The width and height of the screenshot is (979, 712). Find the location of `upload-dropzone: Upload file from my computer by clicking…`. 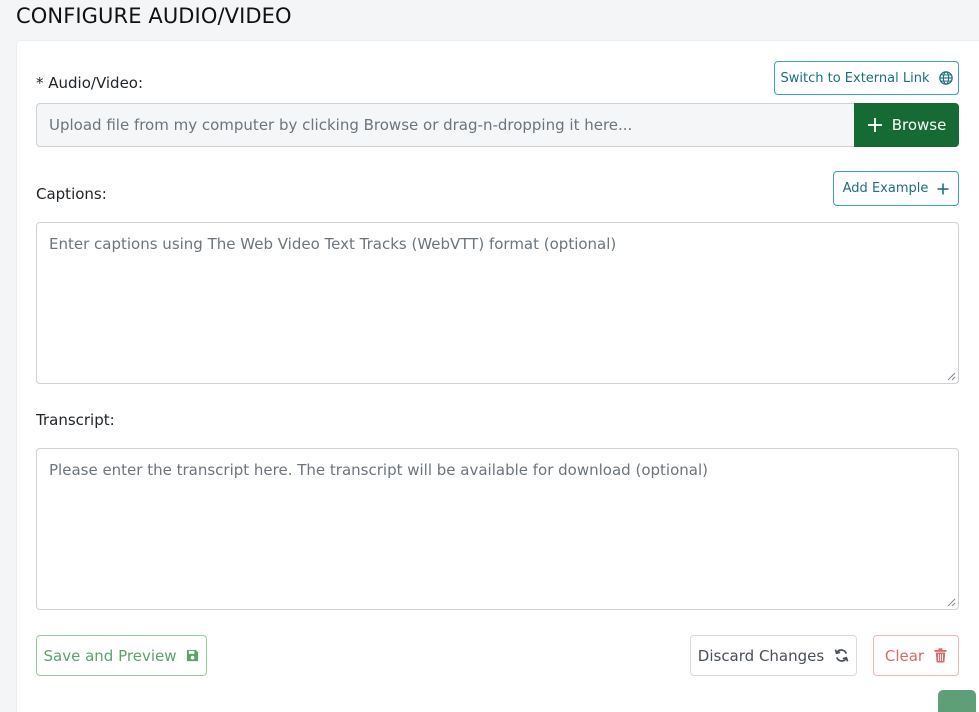

upload-dropzone: Upload file from my computer by clicking… is located at coordinates (445, 125).